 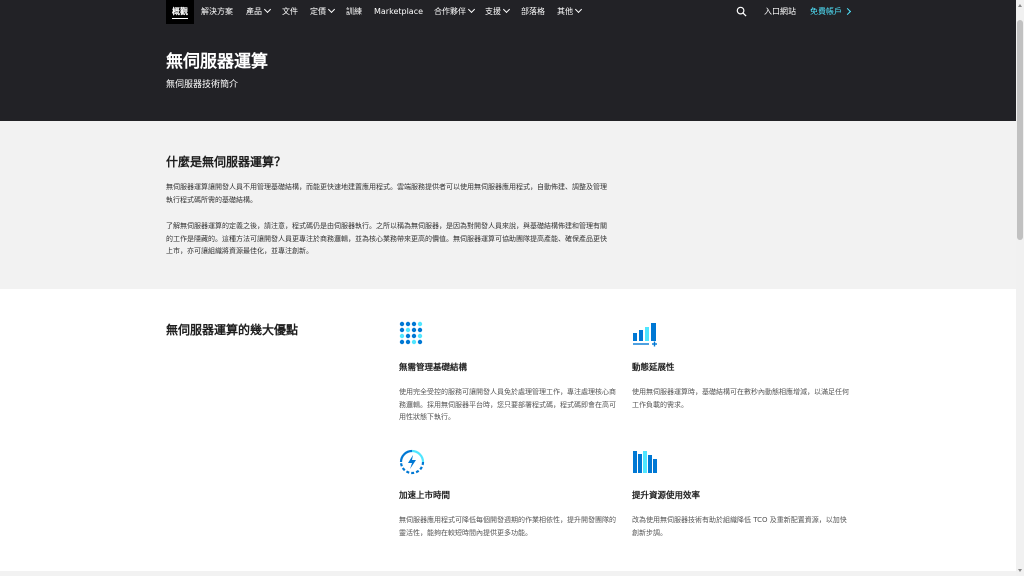 What do you see at coordinates (290, 12) in the screenshot?
I see `nav-item-docs: 文件` at bounding box center [290, 12].